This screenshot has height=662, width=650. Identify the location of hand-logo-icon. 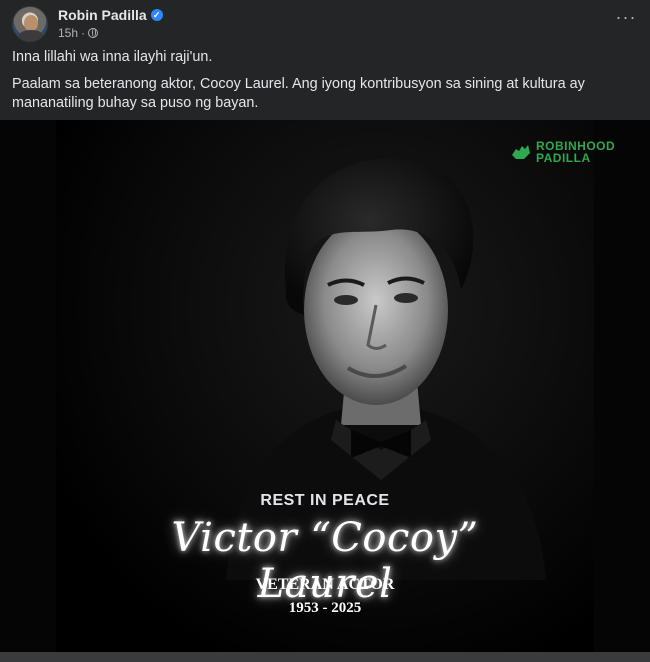
(521, 152).